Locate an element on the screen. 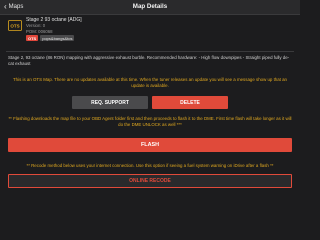 Image resolution: width=320 pixels, height=240 pixels. delete-button: DELETE is located at coordinates (190, 102).